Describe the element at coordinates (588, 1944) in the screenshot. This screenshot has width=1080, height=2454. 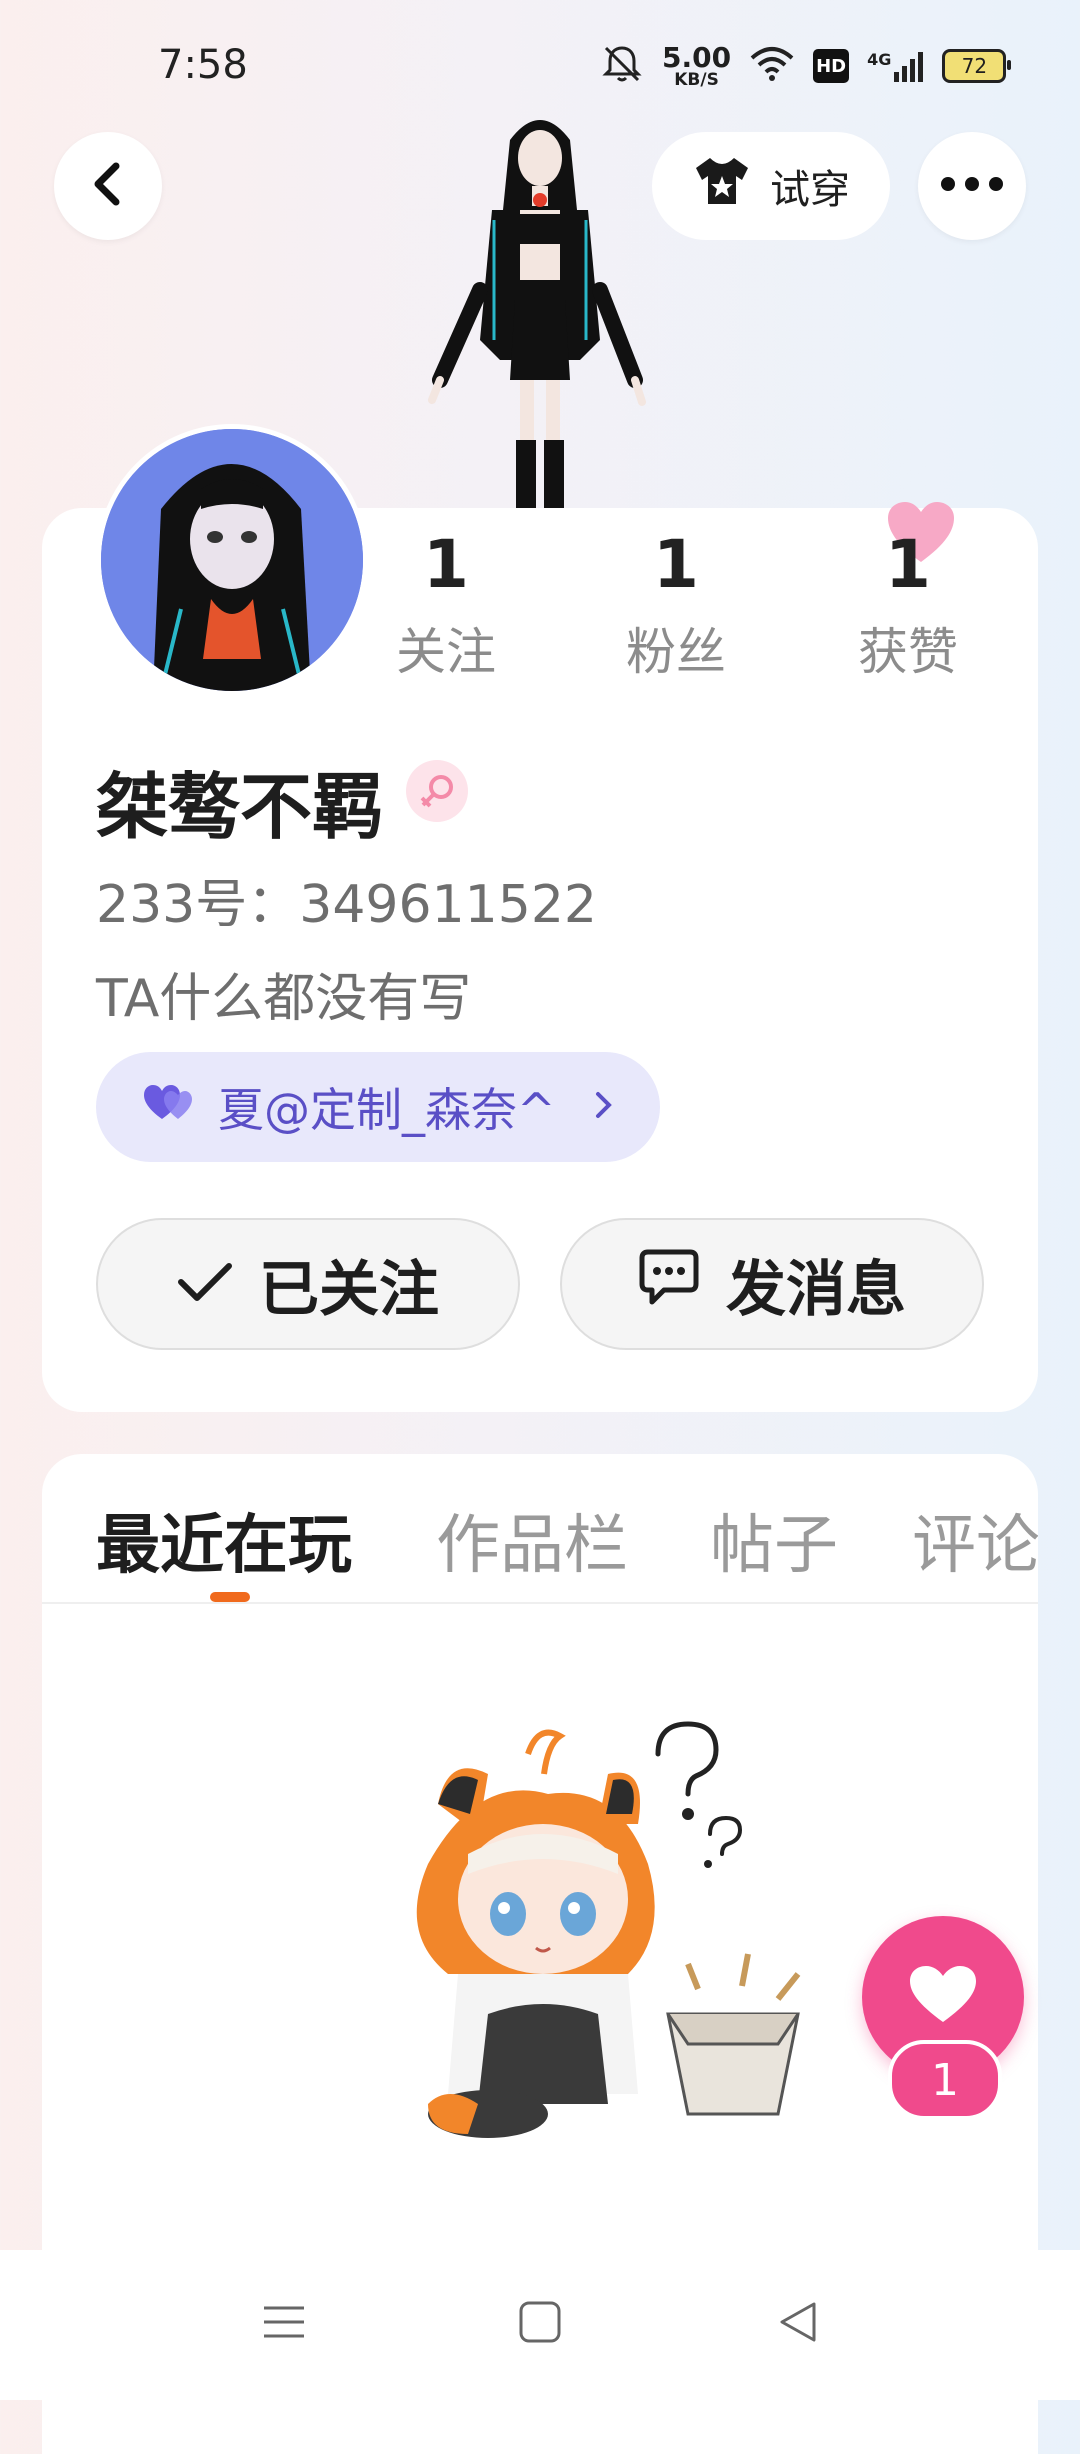
I see `empty-state-illustration` at that location.